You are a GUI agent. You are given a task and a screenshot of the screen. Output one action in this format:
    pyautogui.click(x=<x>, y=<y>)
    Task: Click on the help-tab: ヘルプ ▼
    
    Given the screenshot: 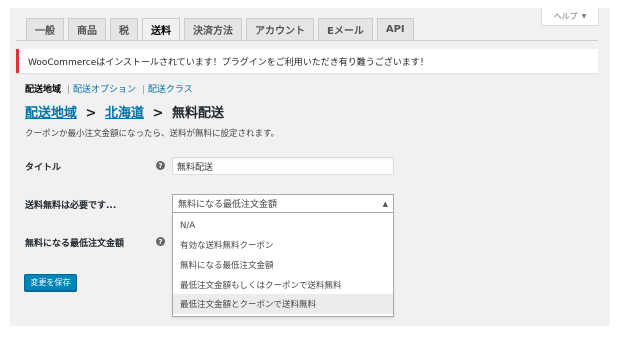 What is the action you would take?
    pyautogui.click(x=570, y=17)
    